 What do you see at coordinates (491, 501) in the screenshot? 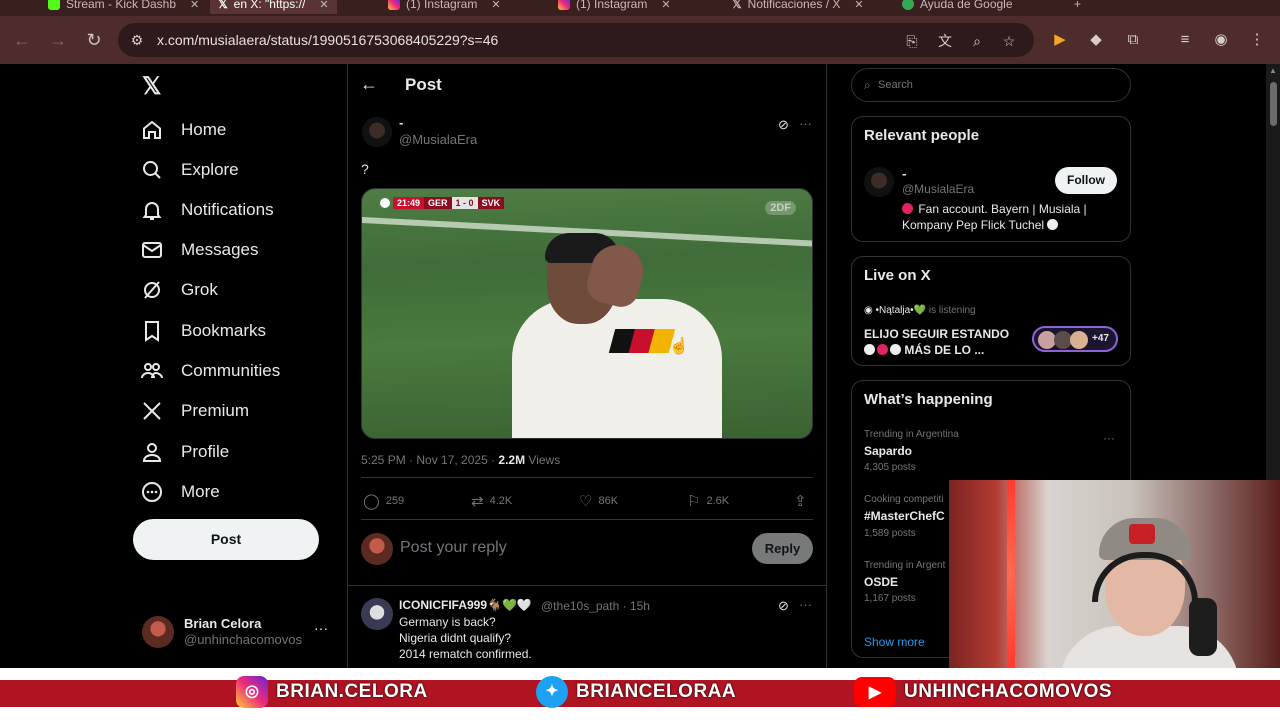
I see `repost-action: ⇄ 4.2K` at bounding box center [491, 501].